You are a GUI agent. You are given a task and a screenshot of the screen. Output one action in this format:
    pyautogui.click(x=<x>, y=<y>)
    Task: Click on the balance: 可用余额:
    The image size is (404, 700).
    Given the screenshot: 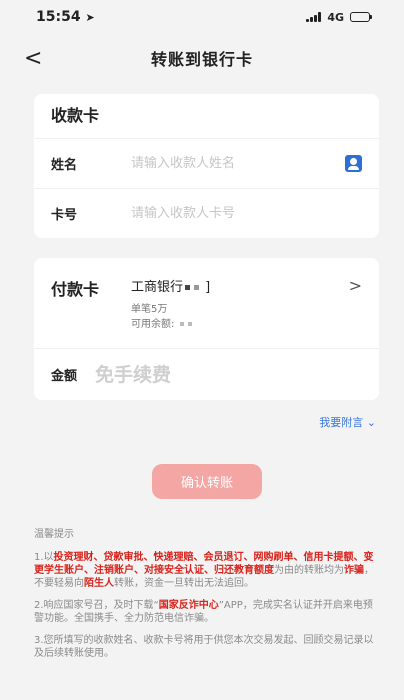 What is the action you would take?
    pyautogui.click(x=240, y=324)
    